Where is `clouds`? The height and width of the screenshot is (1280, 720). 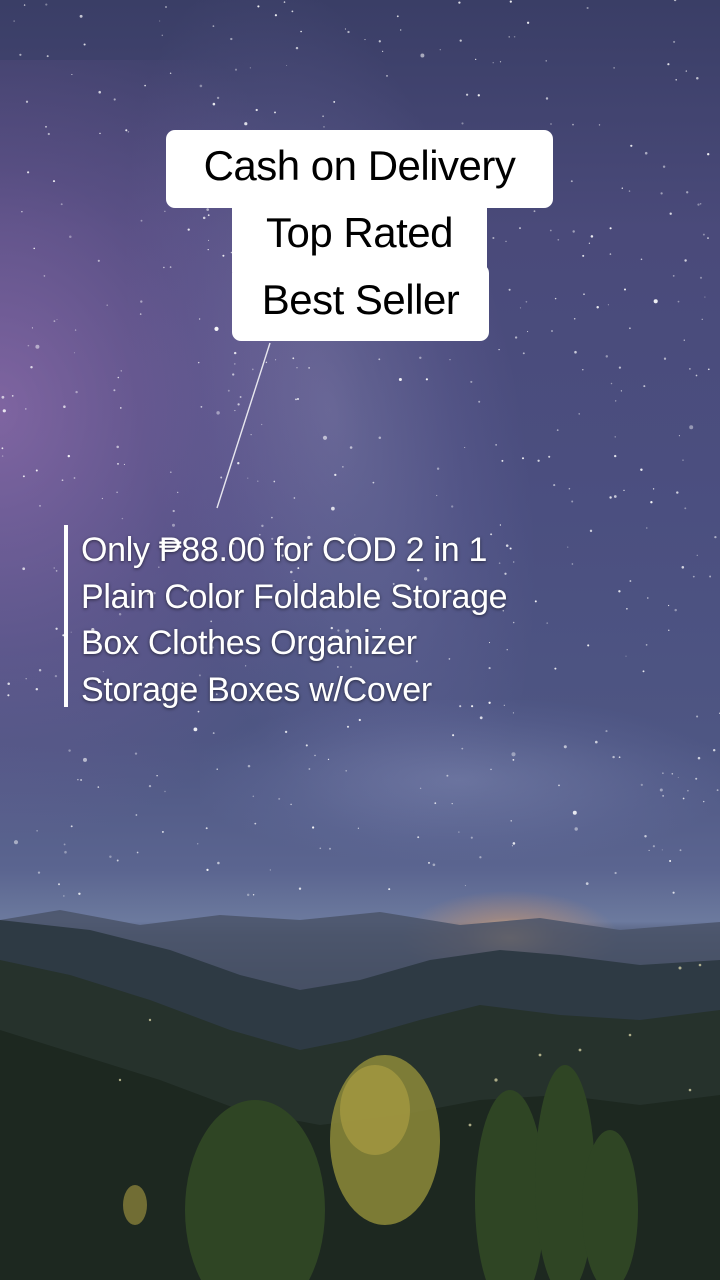 clouds is located at coordinates (460, 780).